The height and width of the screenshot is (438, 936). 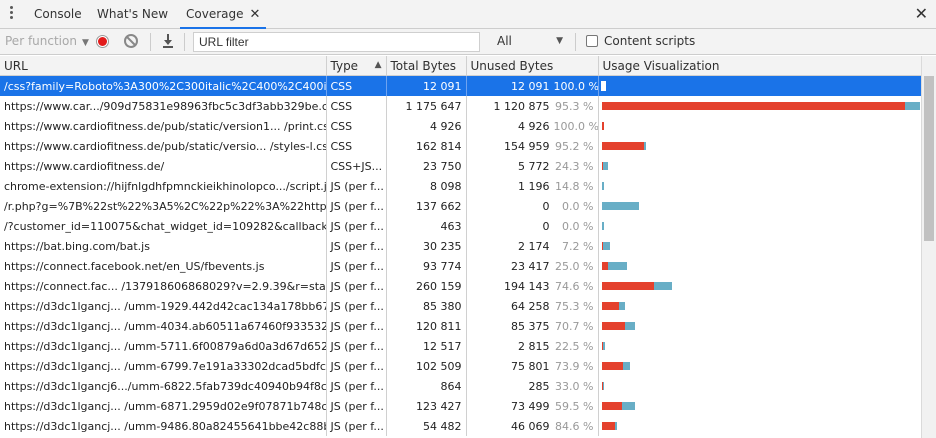 I want to click on unused-bytes-cell: 5 772 24.3 %, so click(x=532, y=166).